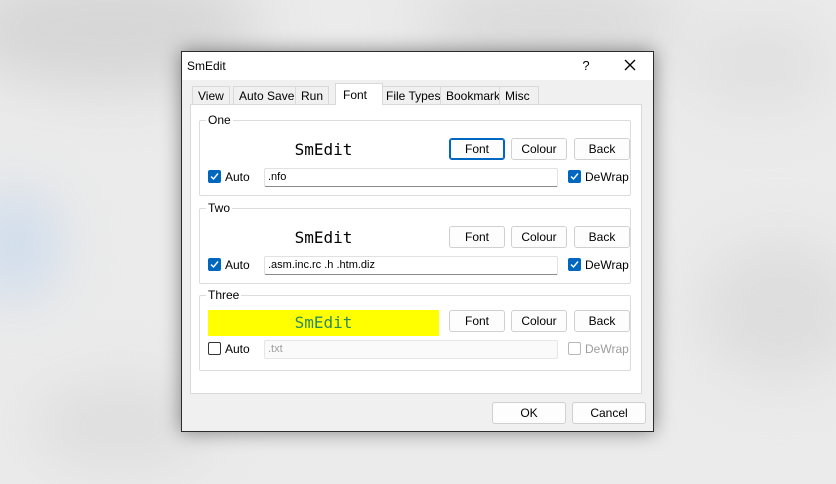 This screenshot has height=484, width=836. I want to click on tab-font: Font, so click(359, 94).